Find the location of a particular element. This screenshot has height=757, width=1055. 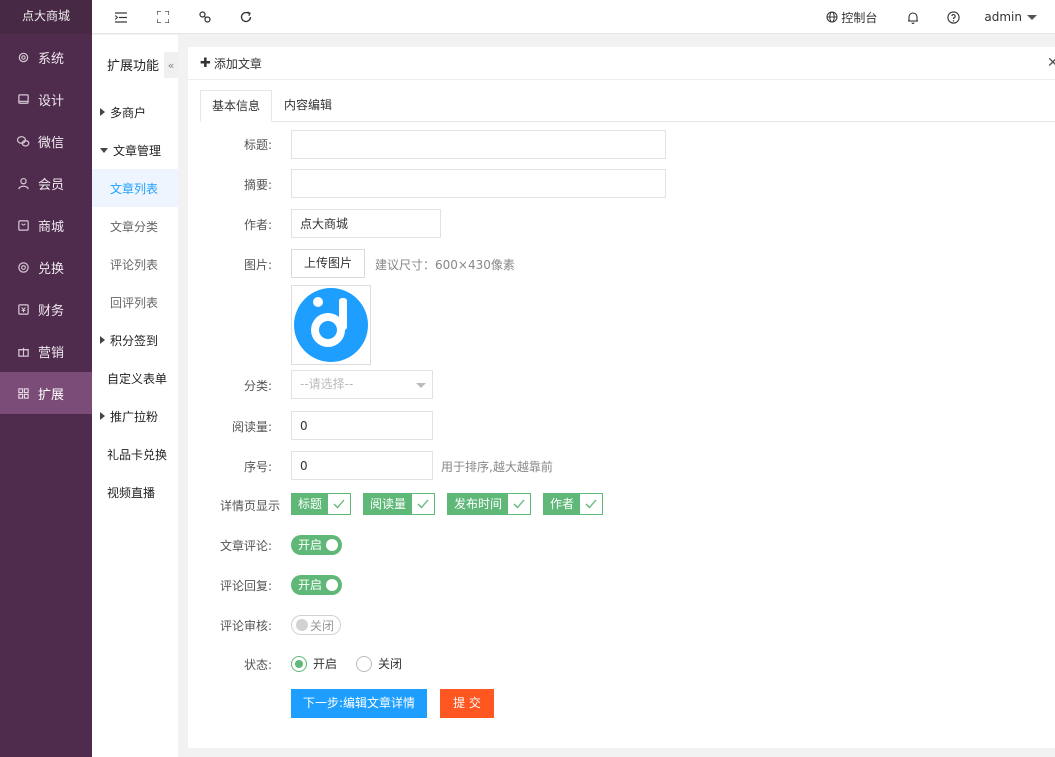

status-radio-off: 关闭 is located at coordinates (379, 663).